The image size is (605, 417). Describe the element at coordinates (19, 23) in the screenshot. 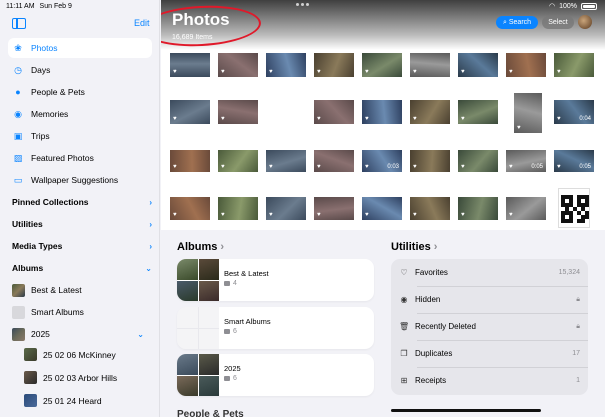

I see `sidebar-toggle-icon` at that location.